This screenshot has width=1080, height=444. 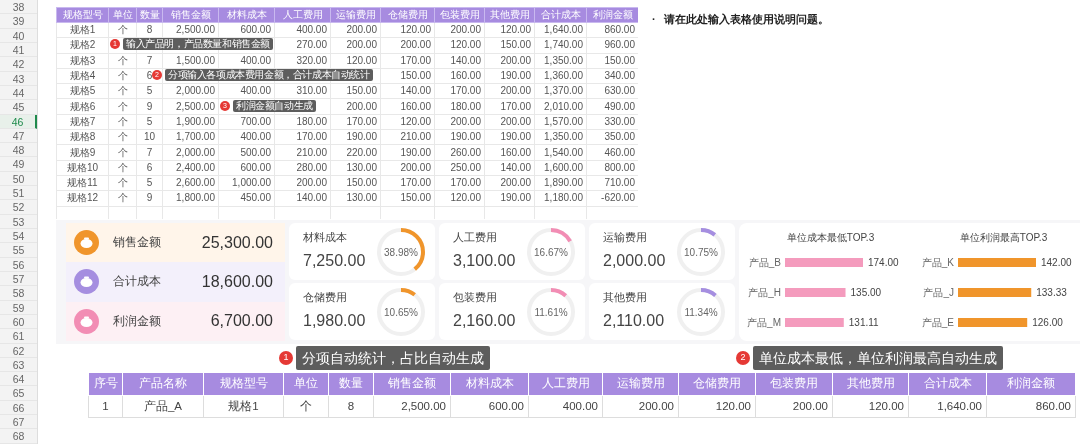 I want to click on row-number: 62, so click(x=18, y=350).